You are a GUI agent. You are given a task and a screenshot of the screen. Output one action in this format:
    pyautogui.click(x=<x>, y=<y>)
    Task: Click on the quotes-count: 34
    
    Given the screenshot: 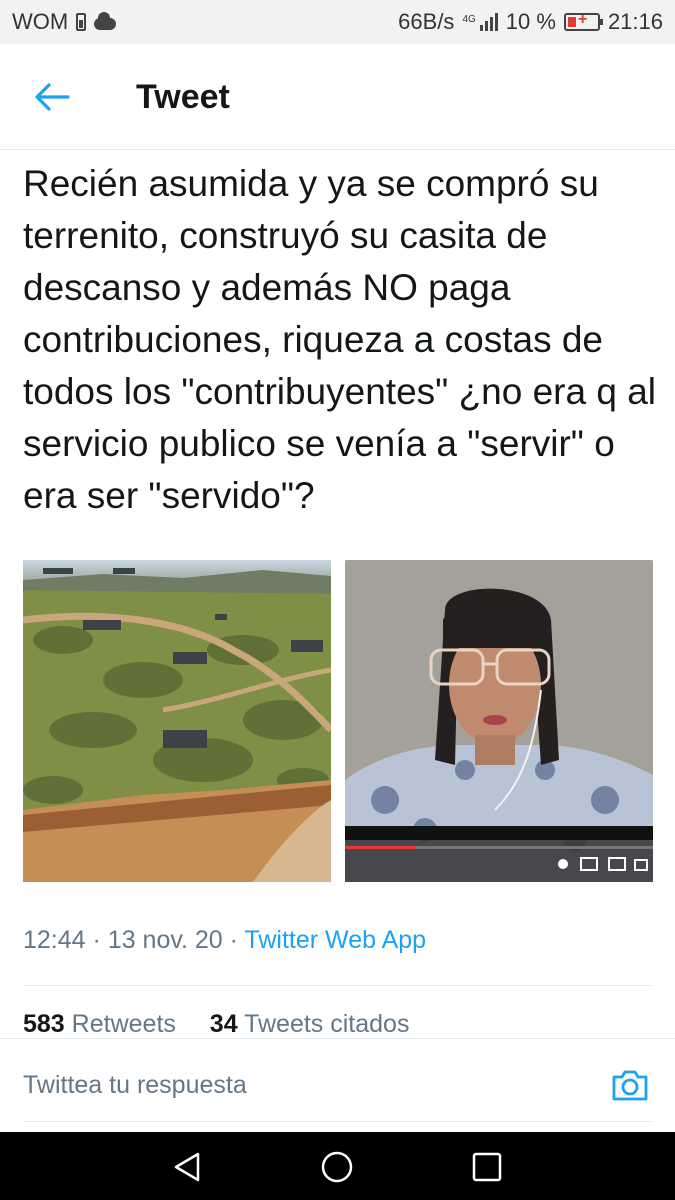 What is the action you would take?
    pyautogui.click(x=224, y=1024)
    